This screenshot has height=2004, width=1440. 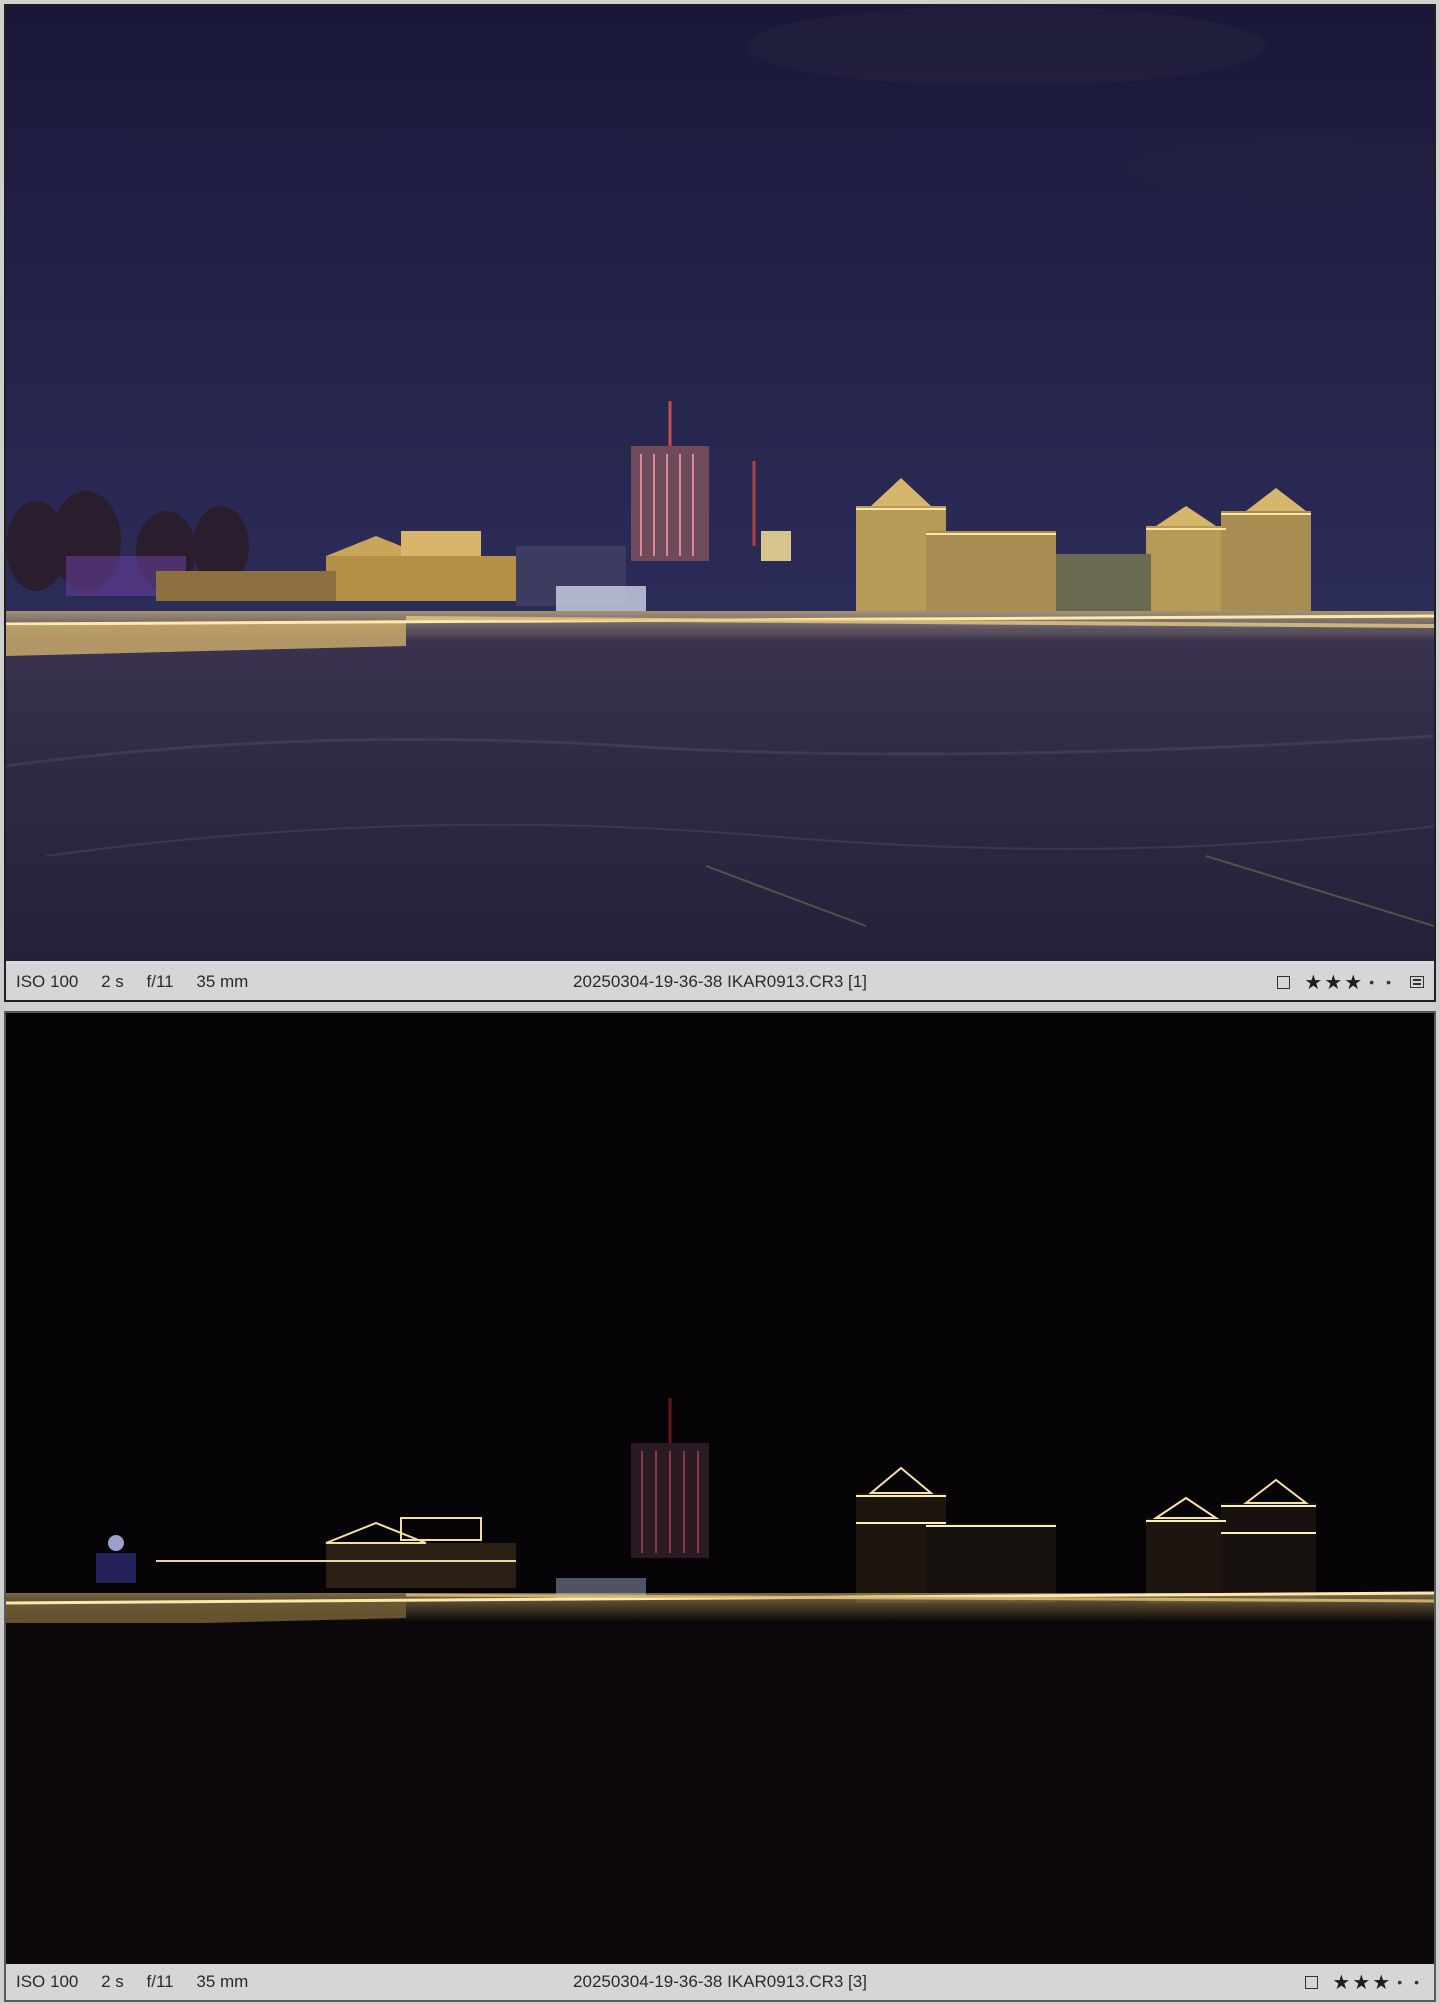 I want to click on filename: 20250304-19-36-38 IKAR0913.CR3 [3], so click(x=720, y=1981).